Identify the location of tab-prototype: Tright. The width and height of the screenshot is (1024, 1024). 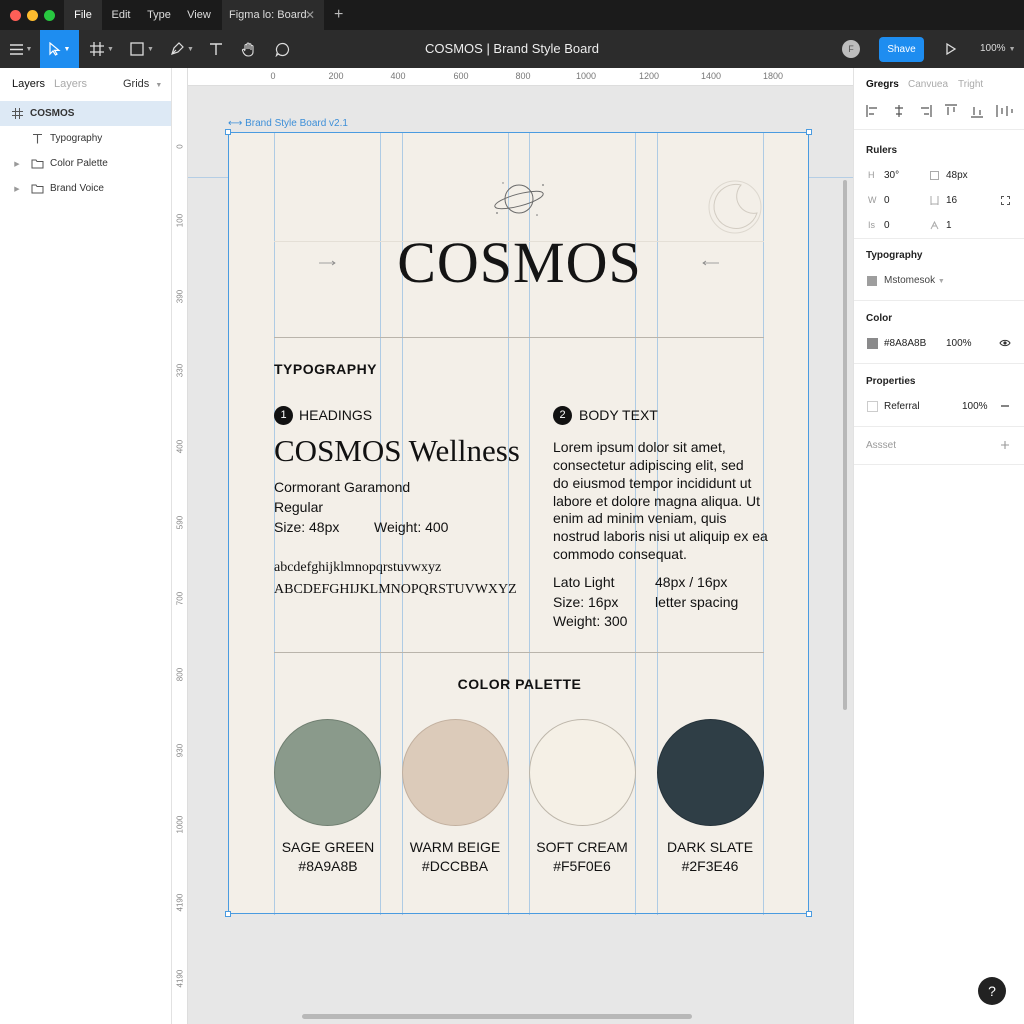
(970, 84).